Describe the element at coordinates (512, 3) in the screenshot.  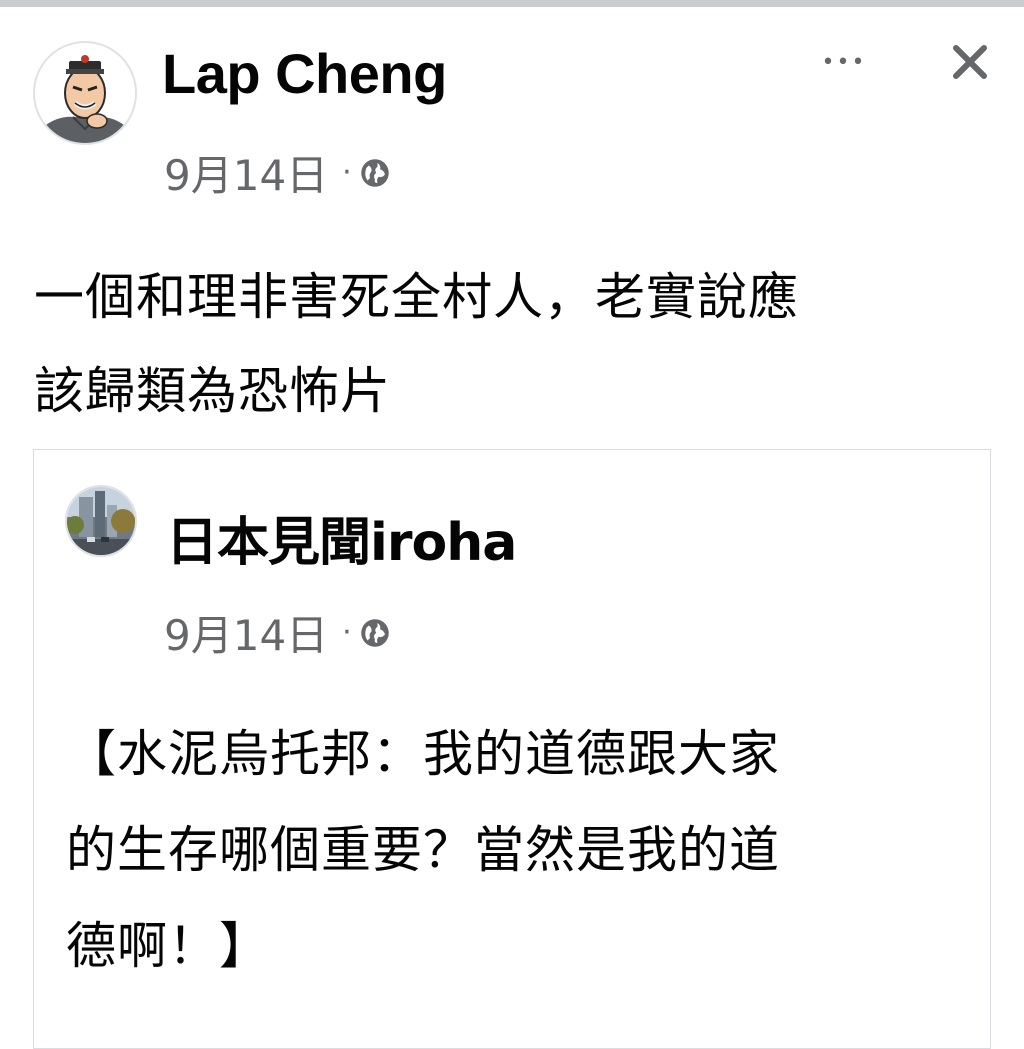
I see `top-strip` at that location.